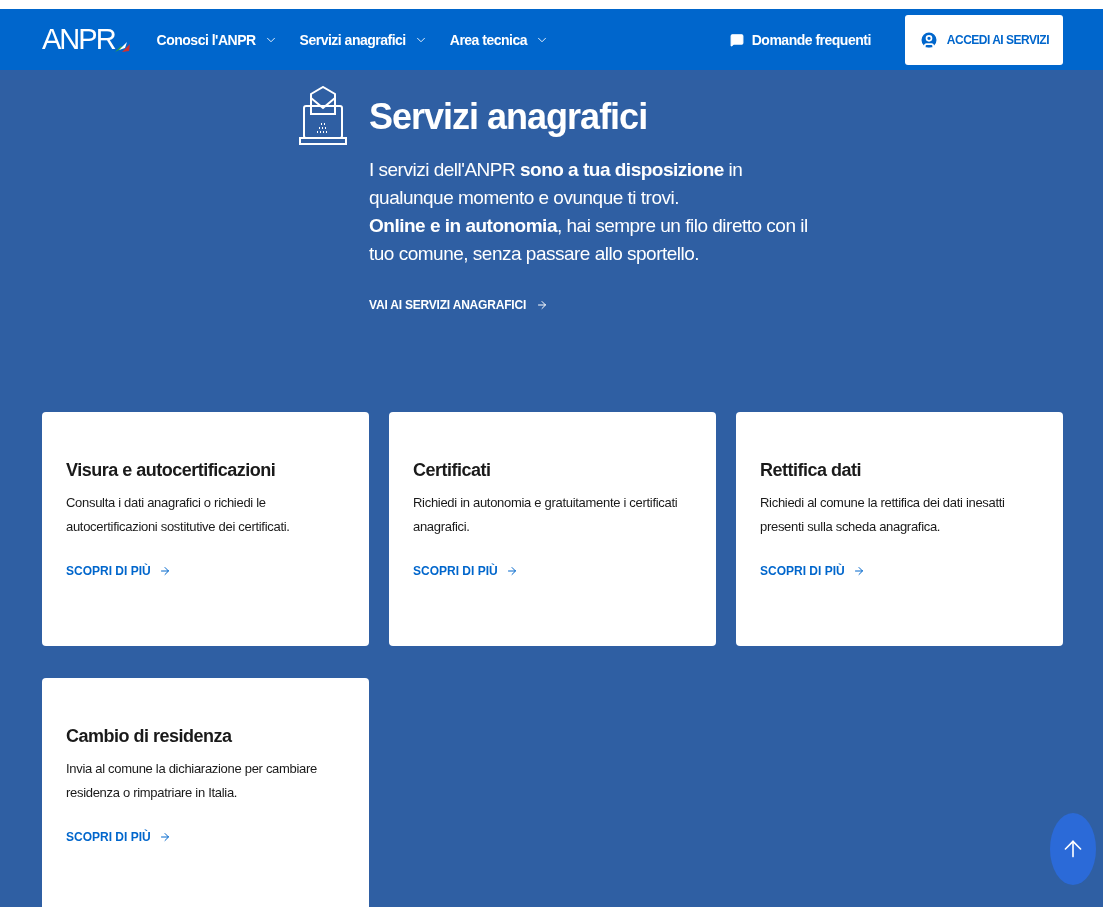  I want to click on card-title: Visura e autocertificazioni, so click(171, 470).